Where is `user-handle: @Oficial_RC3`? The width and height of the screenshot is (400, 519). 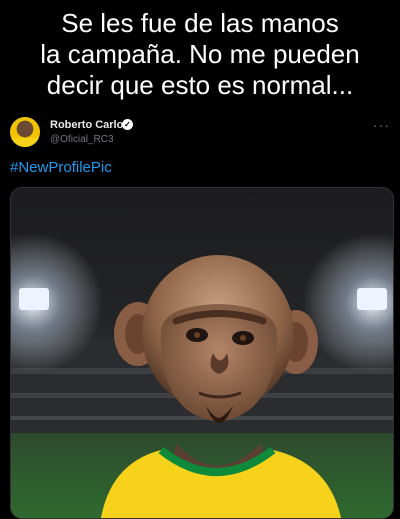
user-handle: @Oficial_RC3 is located at coordinates (82, 139).